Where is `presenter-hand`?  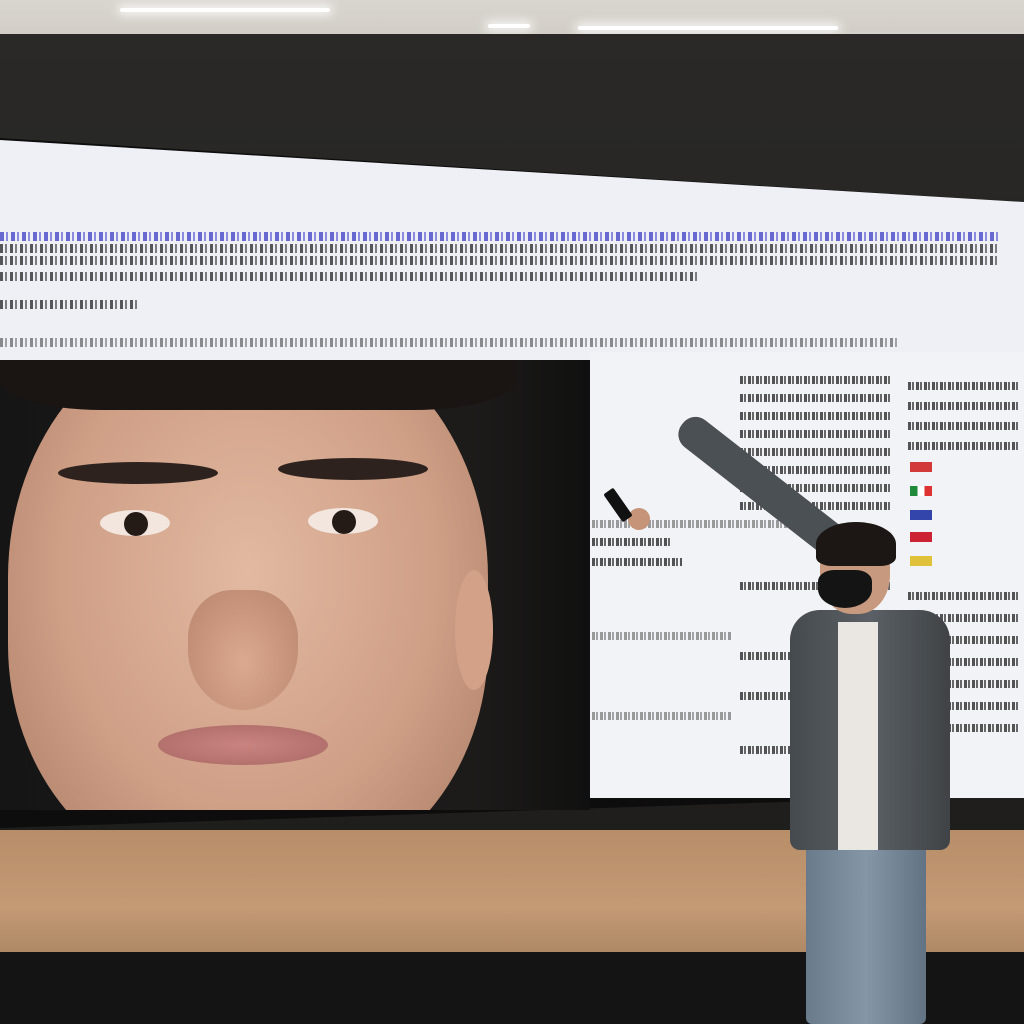
presenter-hand is located at coordinates (639, 519).